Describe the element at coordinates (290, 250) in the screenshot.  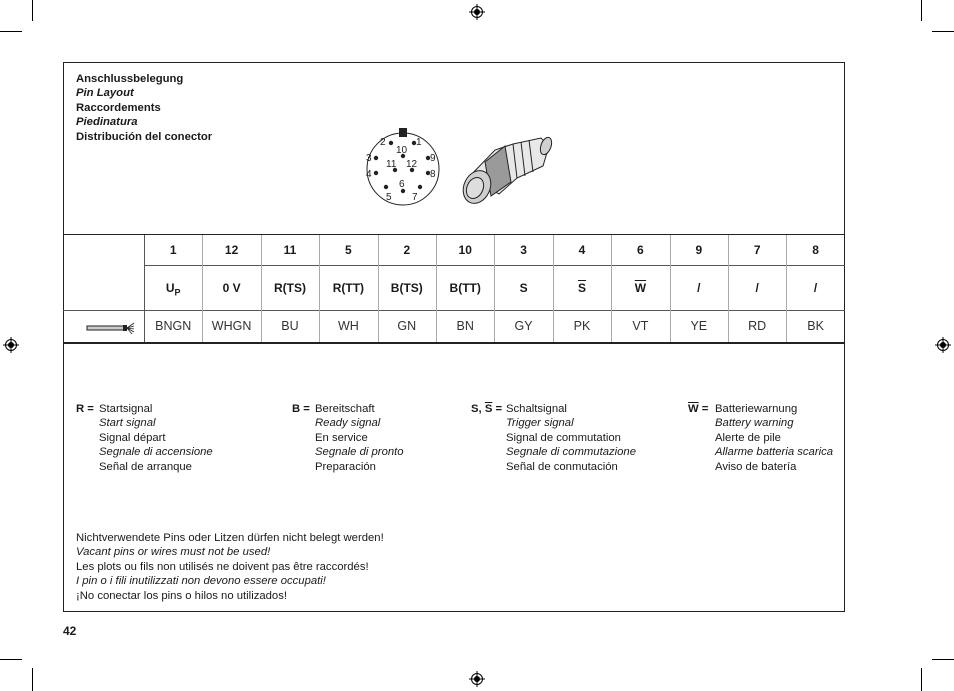
I see `pin-number-cell: 11` at that location.